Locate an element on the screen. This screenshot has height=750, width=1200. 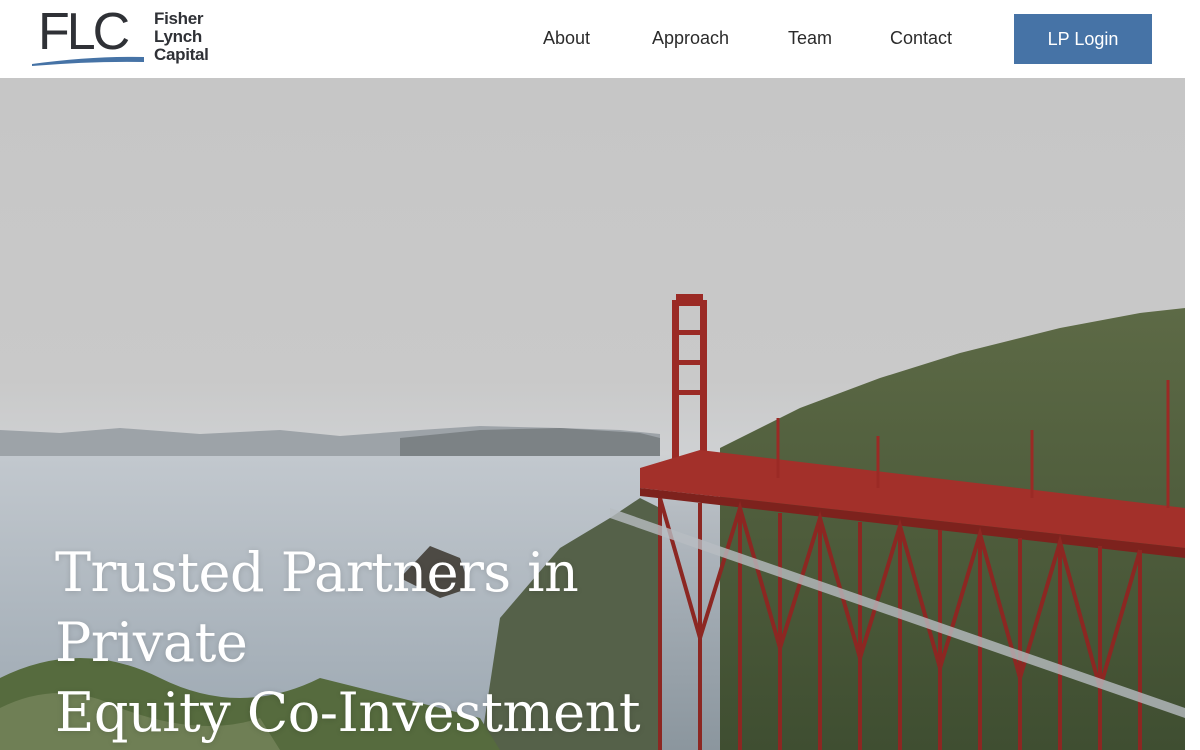
hero-headline-line: Trusted Partners in Private is located at coordinates (317, 607).